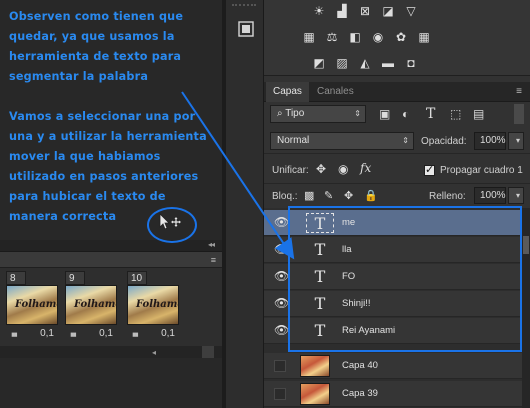 The width and height of the screenshot is (530, 408). I want to click on lock-label: Bloq.:, so click(285, 196).